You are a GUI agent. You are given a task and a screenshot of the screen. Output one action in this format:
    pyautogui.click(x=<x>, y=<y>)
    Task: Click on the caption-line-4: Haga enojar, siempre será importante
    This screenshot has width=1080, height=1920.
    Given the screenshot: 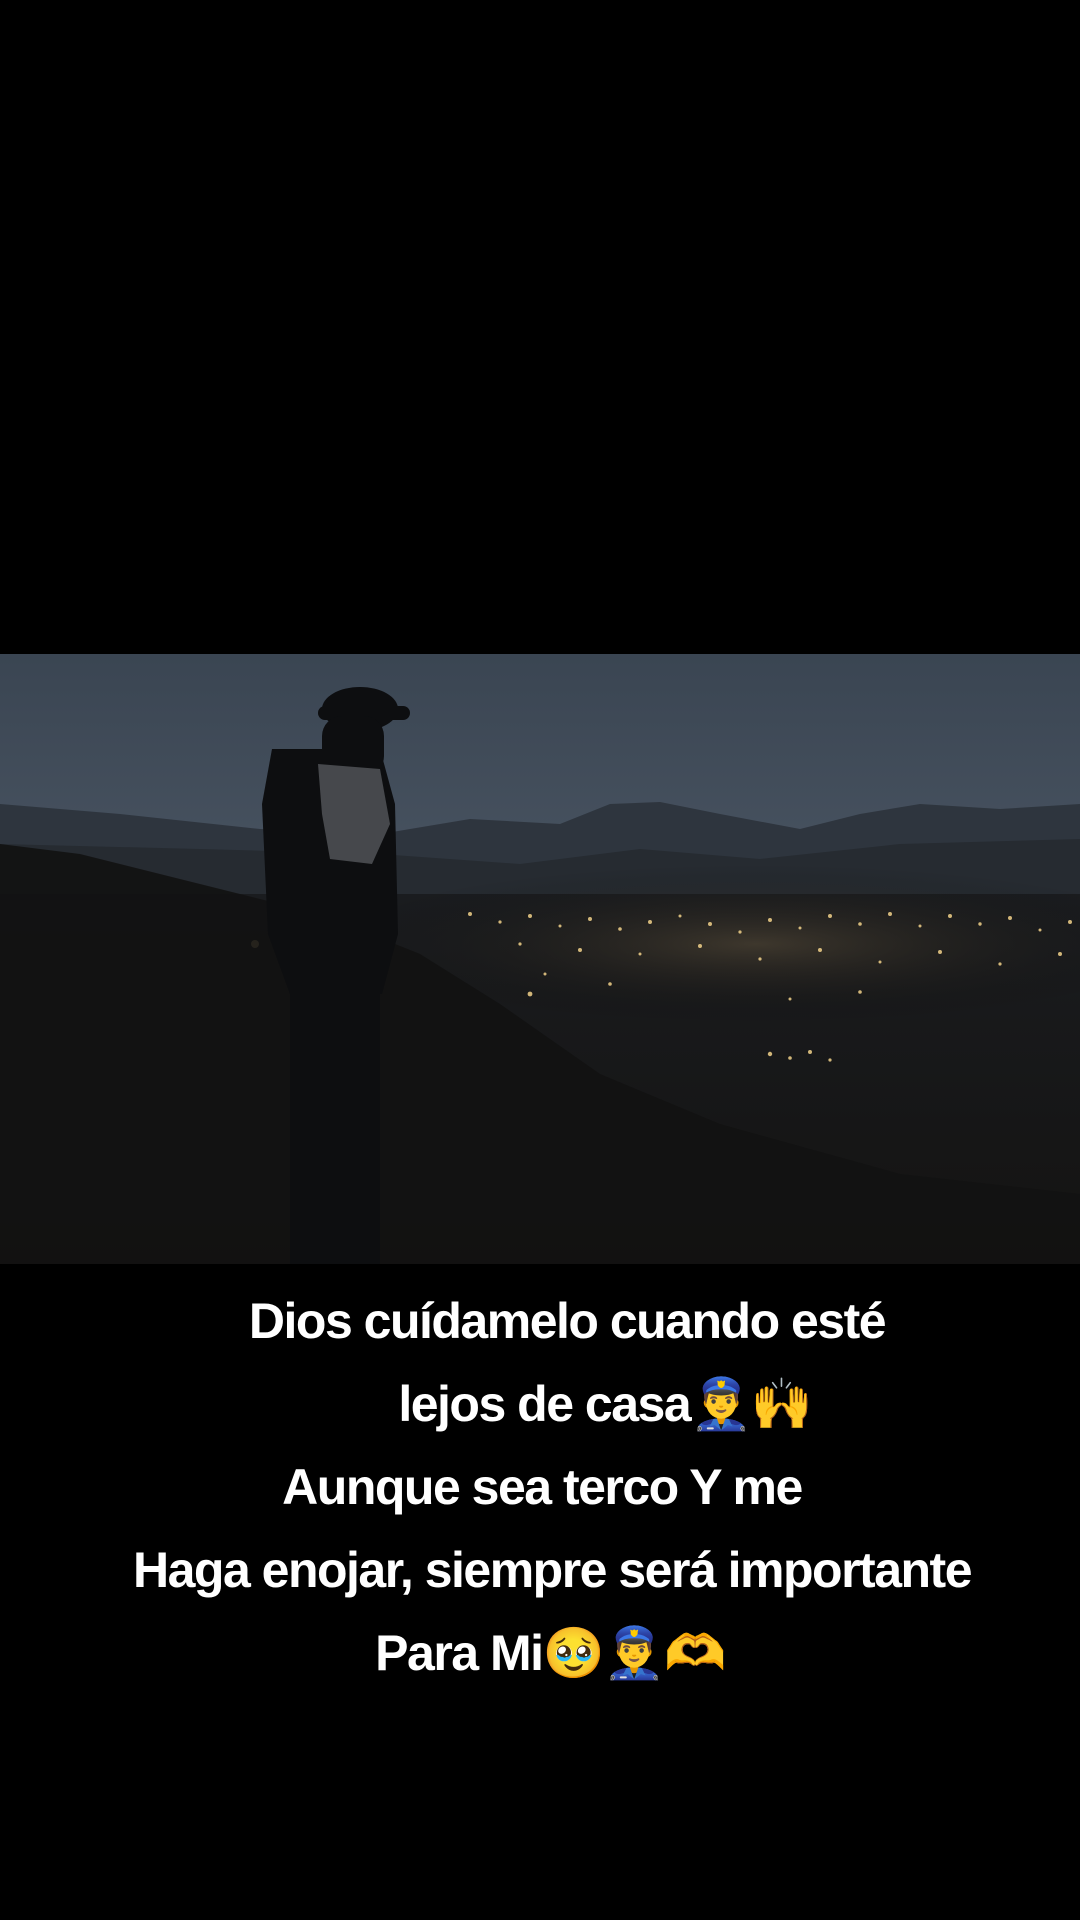 What is the action you would take?
    pyautogui.click(x=540, y=1570)
    